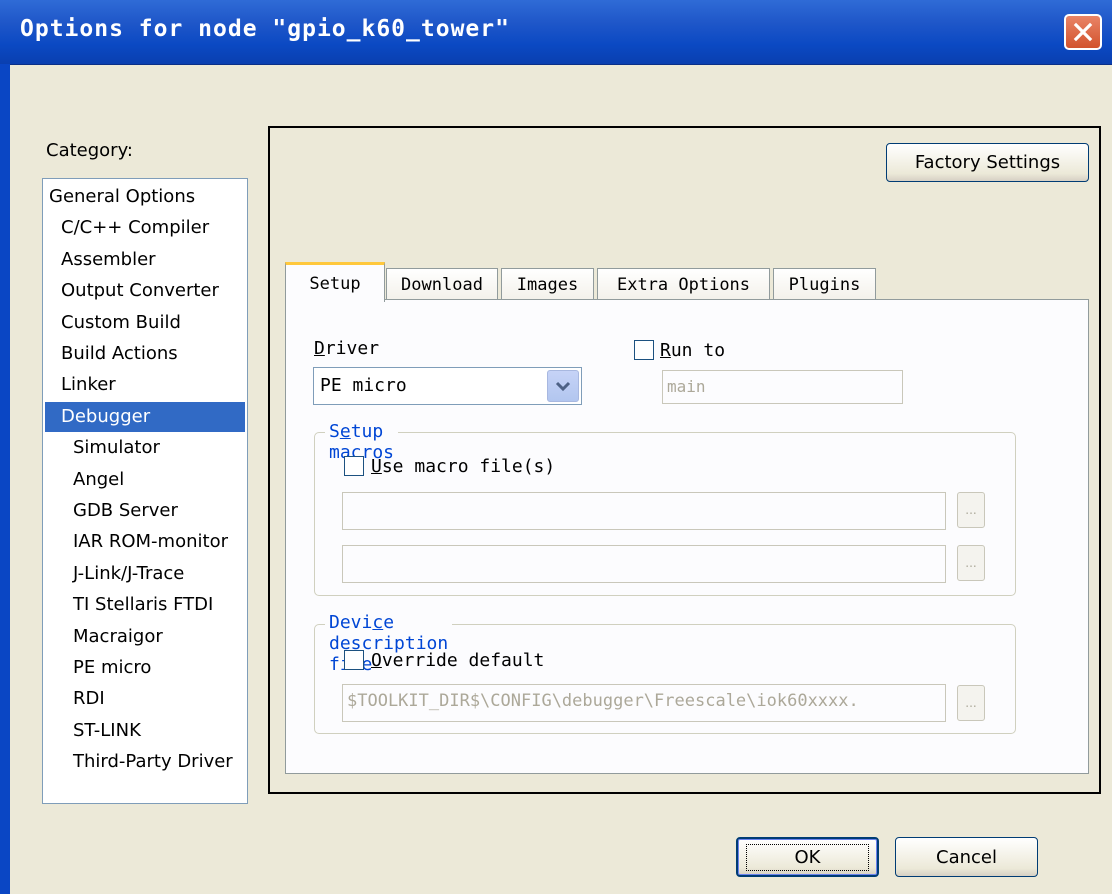  What do you see at coordinates (782, 387) in the screenshot?
I see `run-to-input: main` at bounding box center [782, 387].